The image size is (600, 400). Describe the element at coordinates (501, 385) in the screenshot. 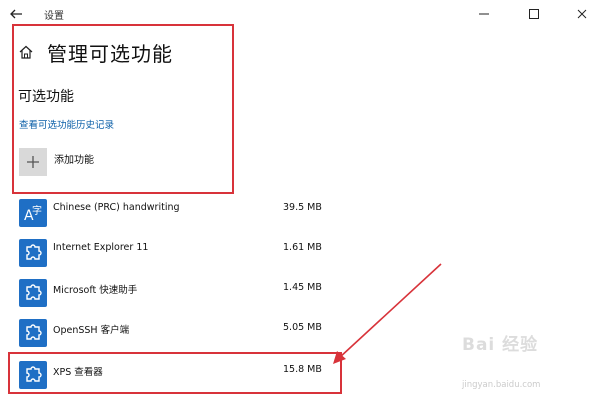

I see `watermark-url: jingyan.baidu.com` at that location.